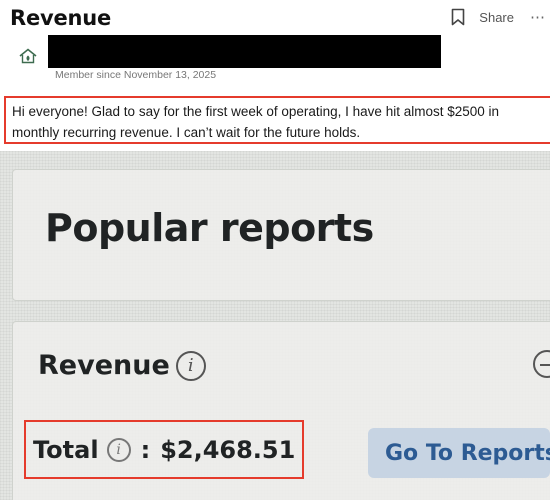  I want to click on total-row: Total i : $2,468.51, so click(164, 450).